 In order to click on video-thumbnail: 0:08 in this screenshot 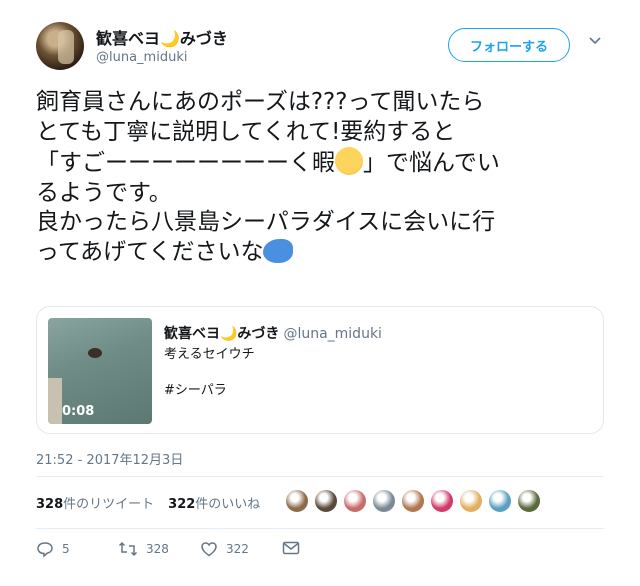, I will do `click(100, 371)`.